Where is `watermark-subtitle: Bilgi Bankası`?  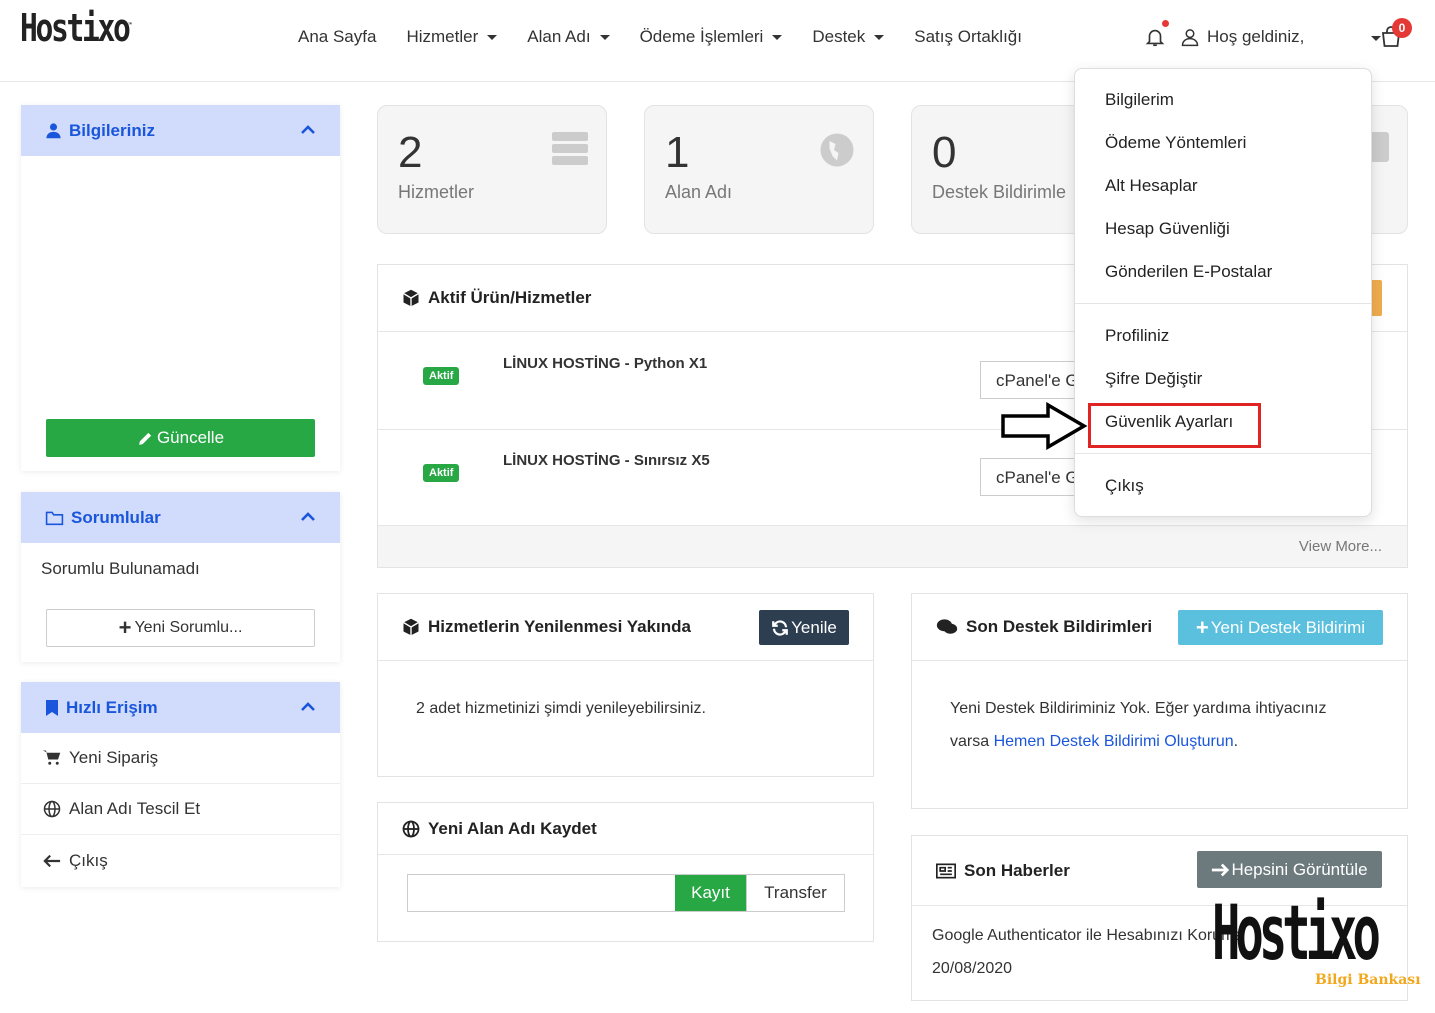
watermark-subtitle: Bilgi Bankası is located at coordinates (1368, 980).